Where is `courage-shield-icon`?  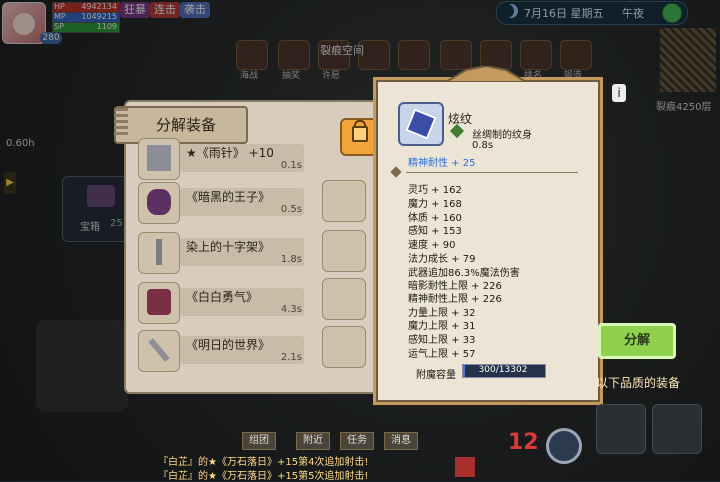
courage-shield-icon is located at coordinates (159, 303).